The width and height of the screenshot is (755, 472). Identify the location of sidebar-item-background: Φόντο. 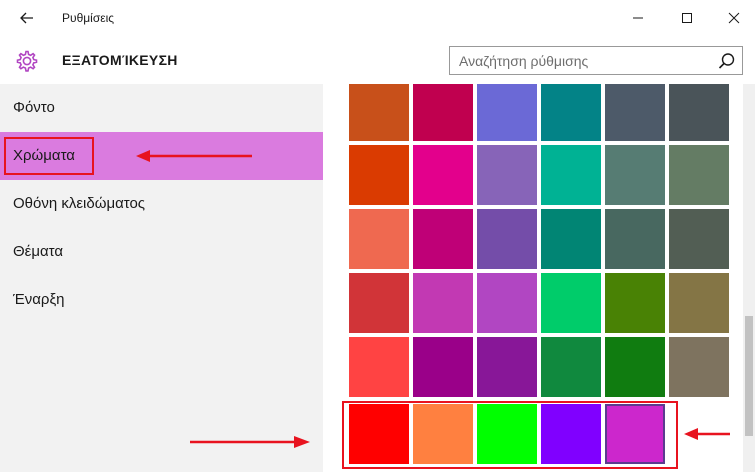
(161, 108).